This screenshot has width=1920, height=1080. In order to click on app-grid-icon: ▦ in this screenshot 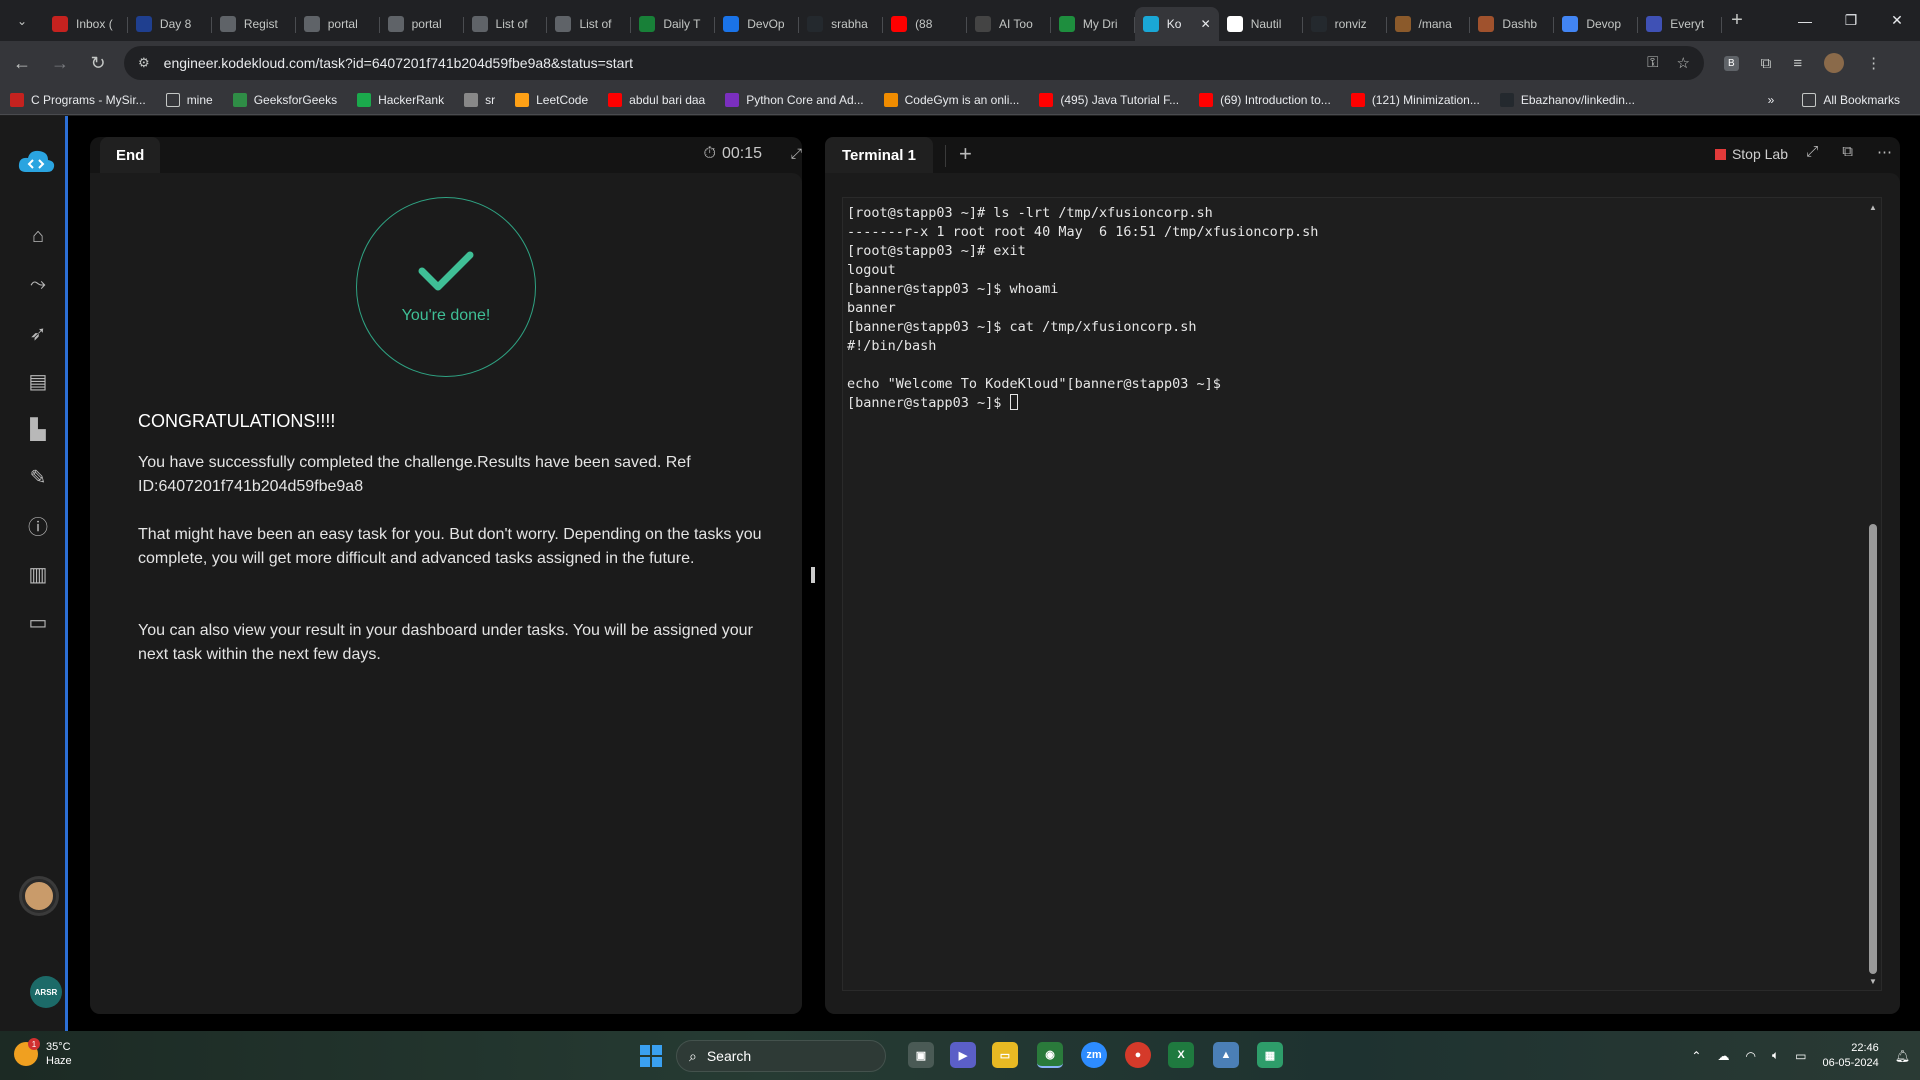, I will do `click(1270, 1055)`.